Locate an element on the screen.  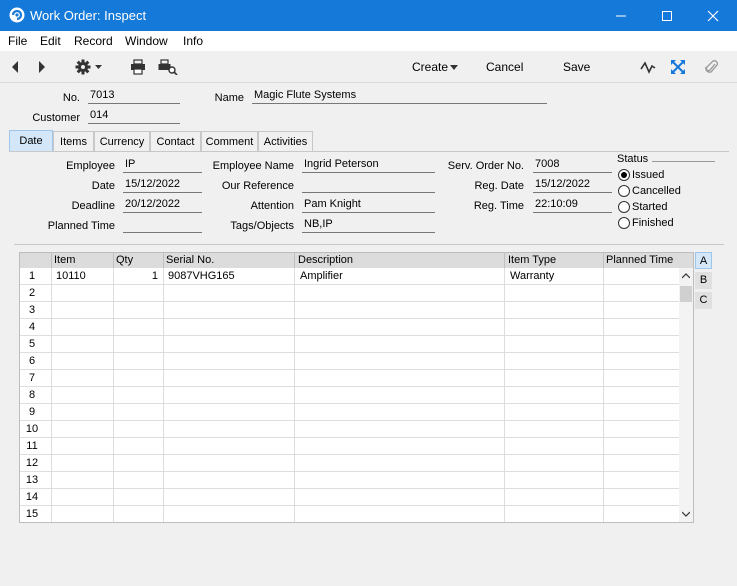
grid-scrollbar is located at coordinates (686, 395).